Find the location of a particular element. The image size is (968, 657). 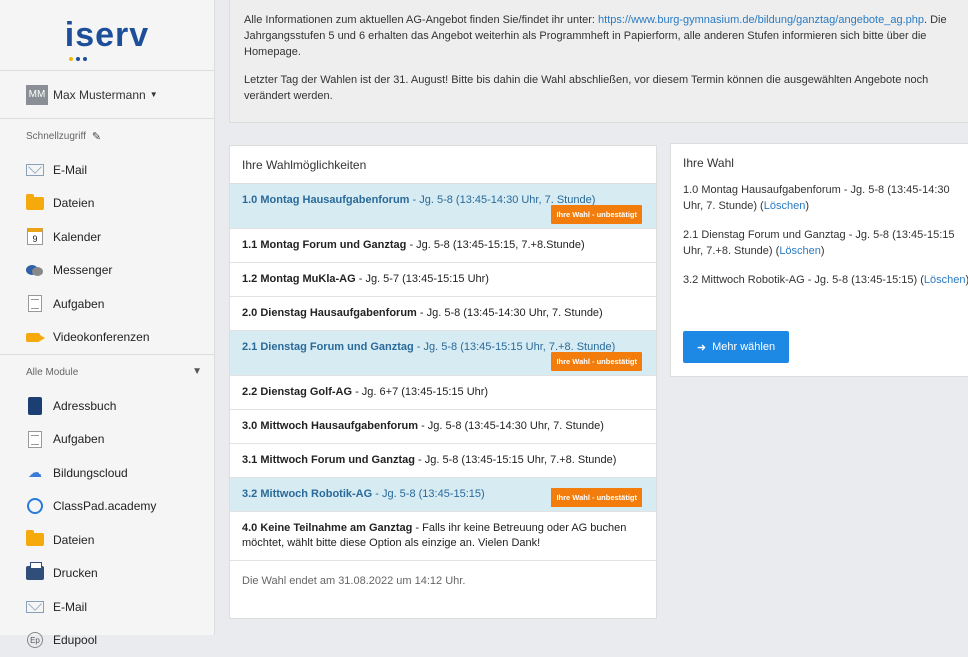

quick-item-aufgaben: Aufgaben is located at coordinates (107, 304).